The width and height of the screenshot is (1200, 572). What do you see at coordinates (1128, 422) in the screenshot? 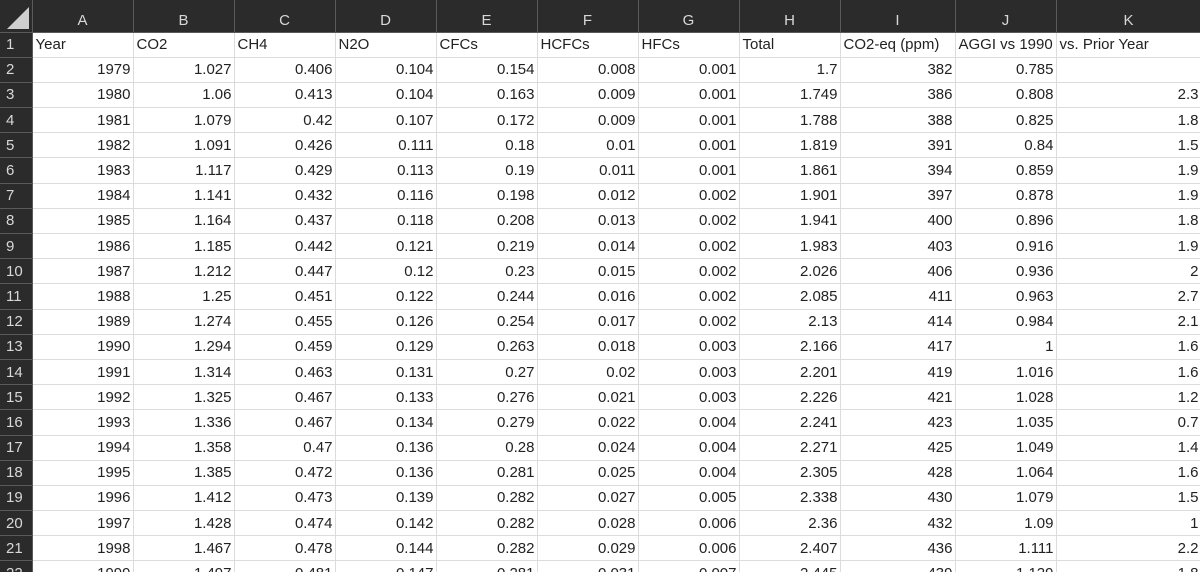
I see `cell-vs-prior-year: 0.7` at bounding box center [1128, 422].